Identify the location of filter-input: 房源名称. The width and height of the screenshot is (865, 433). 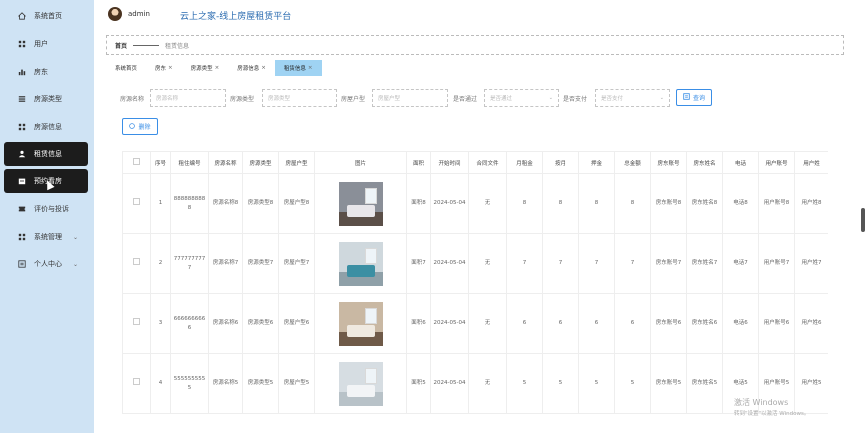
(188, 98).